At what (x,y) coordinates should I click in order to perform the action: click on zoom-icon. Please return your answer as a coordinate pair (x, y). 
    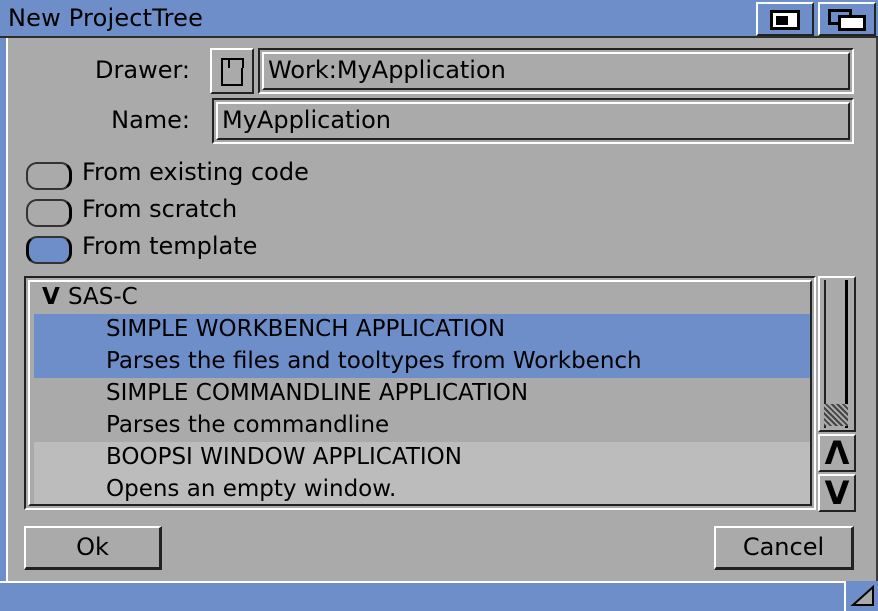
    Looking at the image, I should click on (785, 20).